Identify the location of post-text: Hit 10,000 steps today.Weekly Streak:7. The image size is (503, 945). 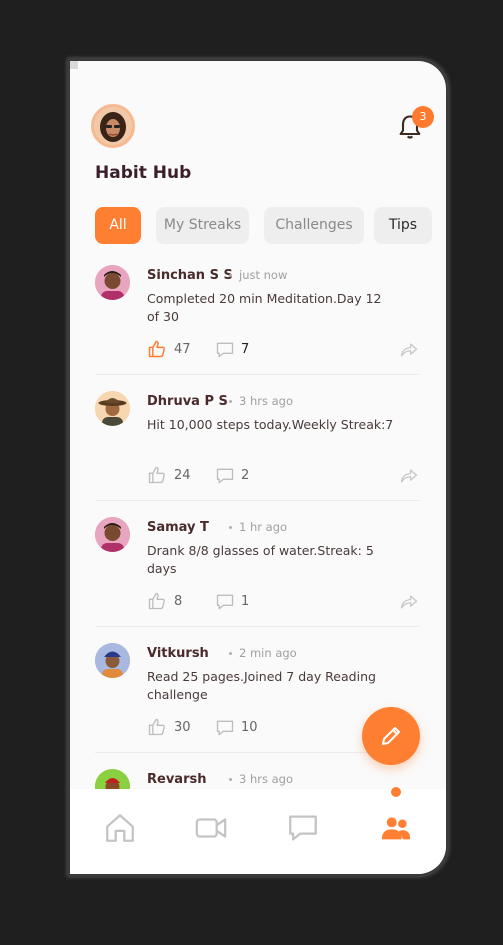
(270, 424).